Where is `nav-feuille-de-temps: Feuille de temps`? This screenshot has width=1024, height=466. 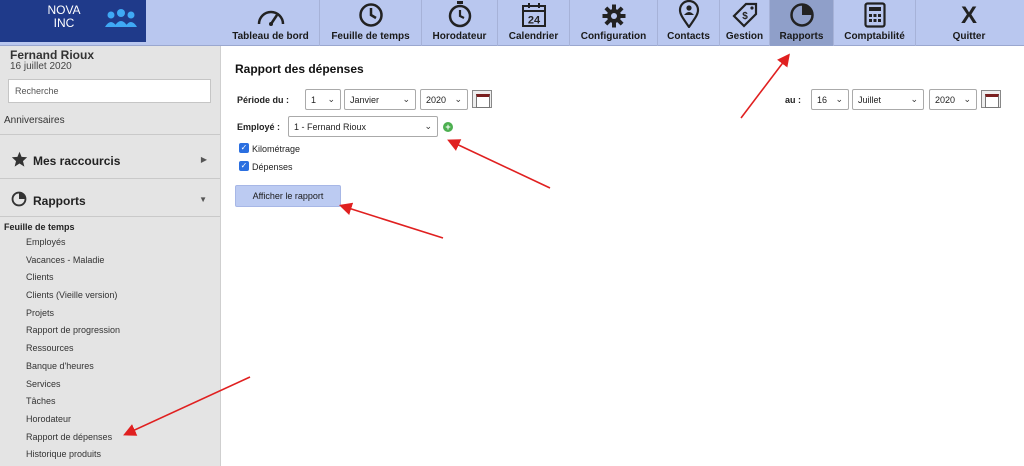
nav-feuille-de-temps: Feuille de temps is located at coordinates (371, 23).